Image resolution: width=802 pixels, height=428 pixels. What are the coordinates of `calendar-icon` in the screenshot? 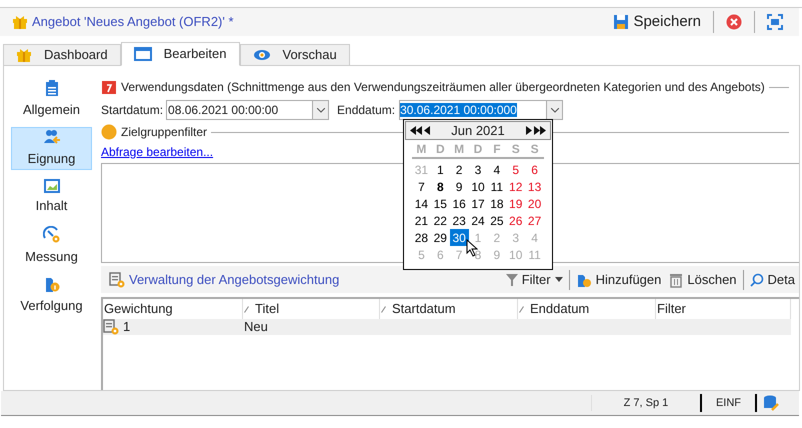 It's located at (109, 87).